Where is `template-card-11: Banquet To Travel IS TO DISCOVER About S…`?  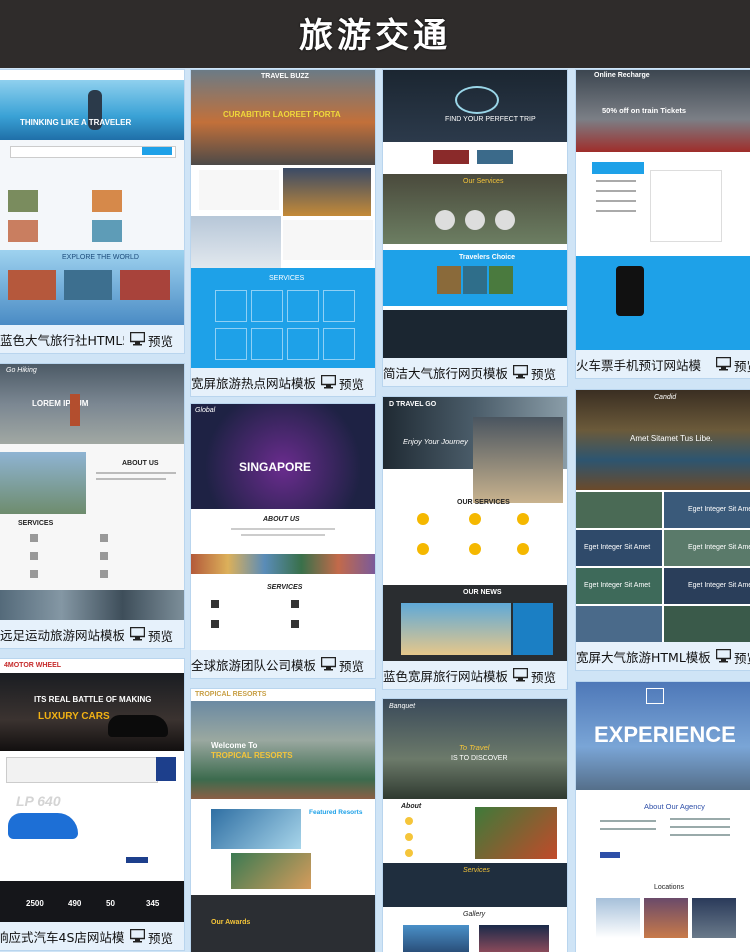 template-card-11: Banquet To Travel IS TO DISCOVER About S… is located at coordinates (475, 825).